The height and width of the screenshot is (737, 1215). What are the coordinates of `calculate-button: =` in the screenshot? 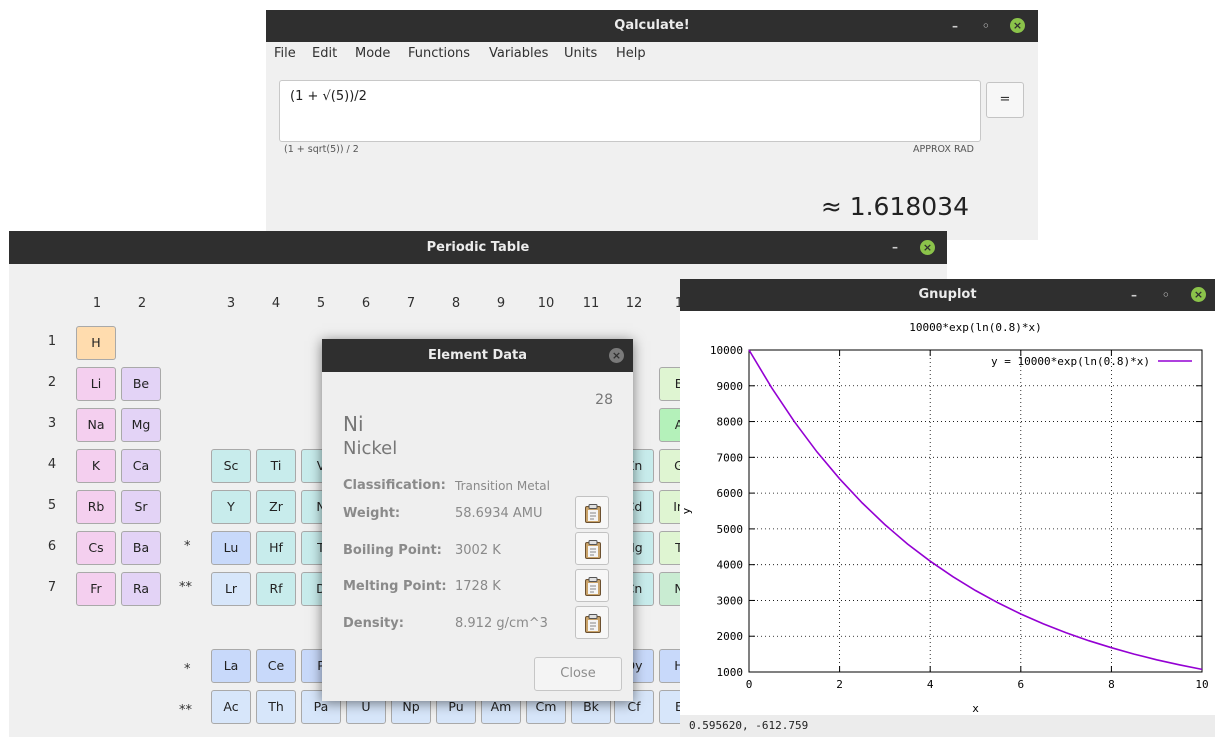 It's located at (1005, 100).